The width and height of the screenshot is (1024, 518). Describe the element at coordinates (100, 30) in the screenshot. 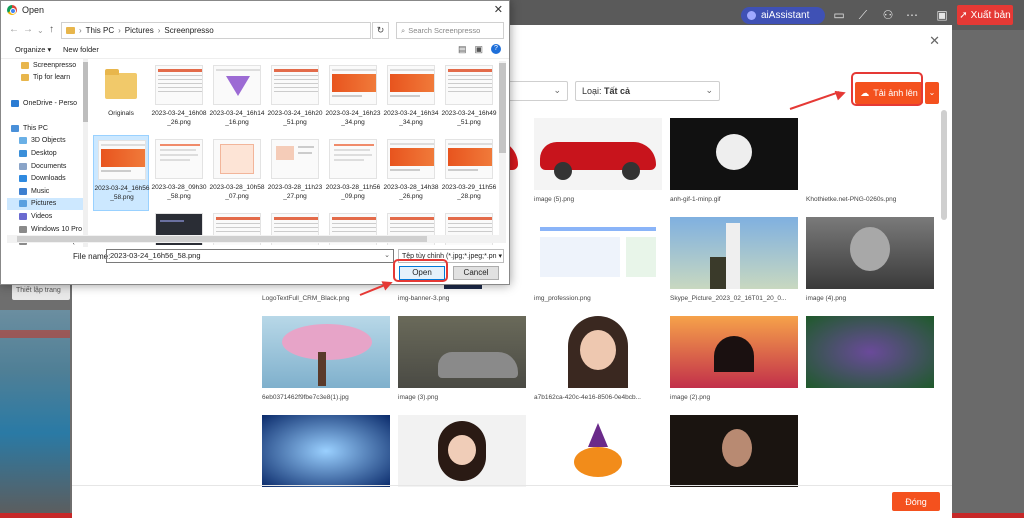

I see `breadcrumb-this-pc: This PC` at that location.